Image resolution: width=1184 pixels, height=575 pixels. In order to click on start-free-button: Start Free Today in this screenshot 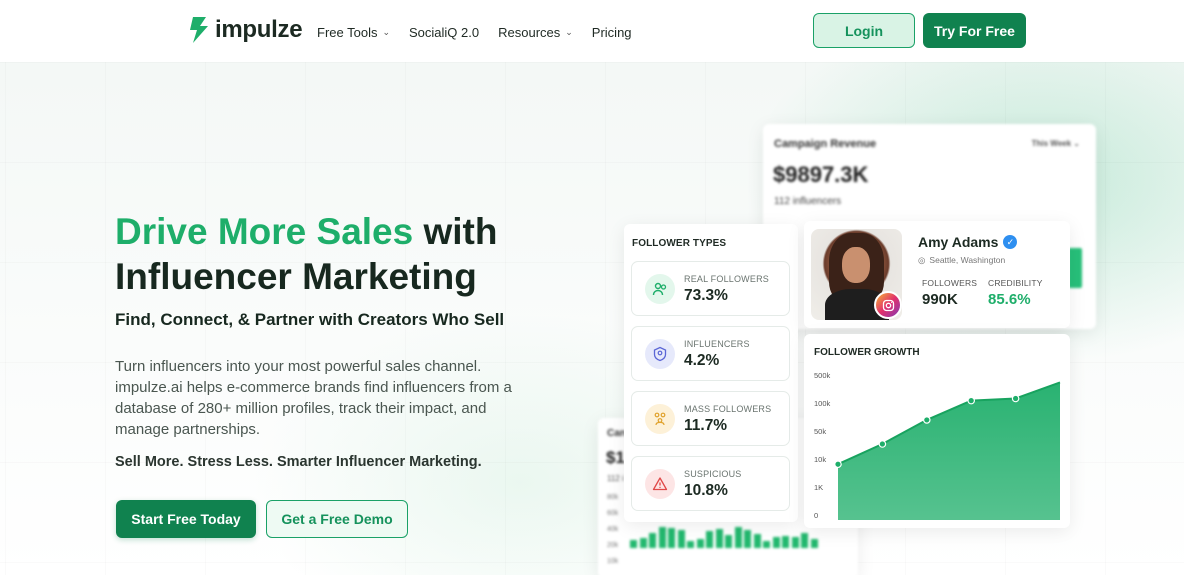, I will do `click(186, 519)`.